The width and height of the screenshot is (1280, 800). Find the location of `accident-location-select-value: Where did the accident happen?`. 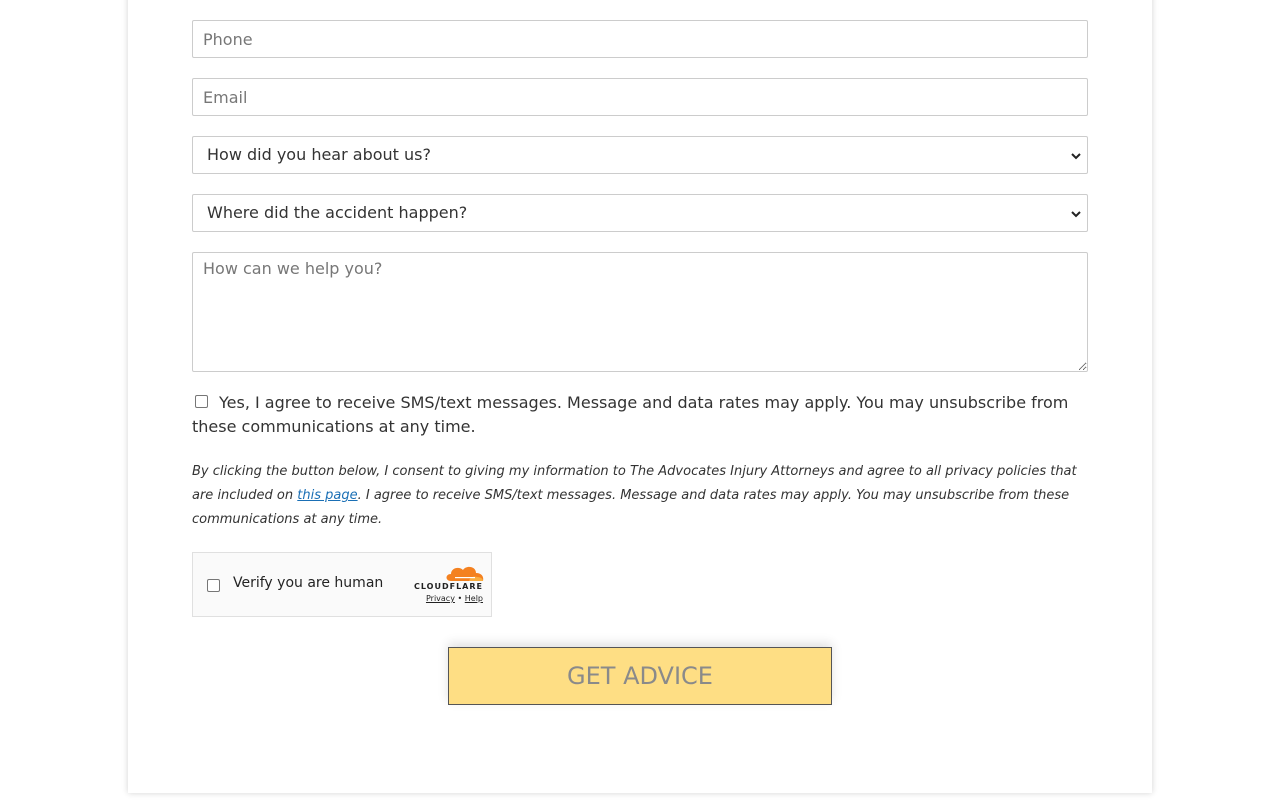

accident-location-select-value: Where did the accident happen? is located at coordinates (337, 212).